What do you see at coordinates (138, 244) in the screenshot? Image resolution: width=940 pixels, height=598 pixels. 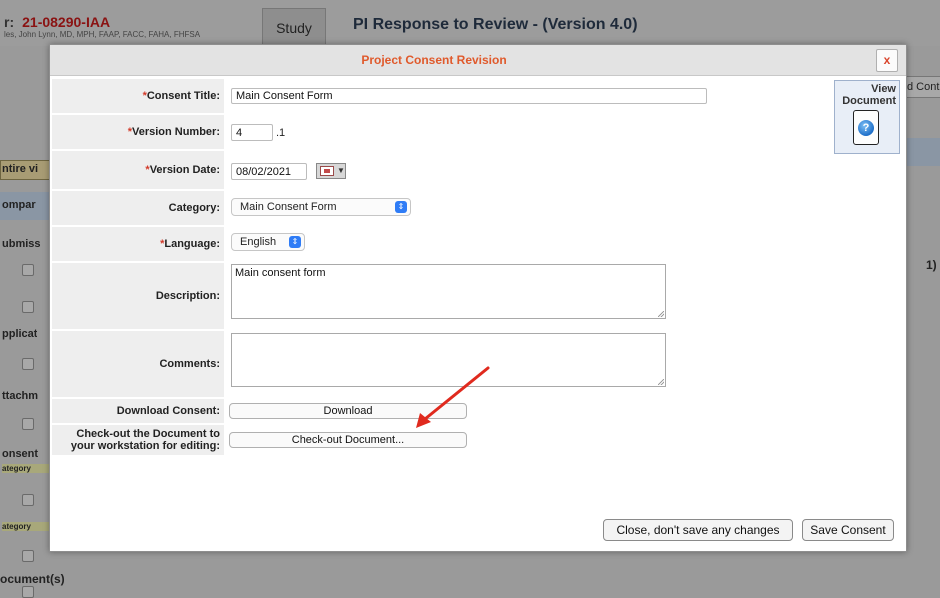 I see `language-label: * Language:` at bounding box center [138, 244].